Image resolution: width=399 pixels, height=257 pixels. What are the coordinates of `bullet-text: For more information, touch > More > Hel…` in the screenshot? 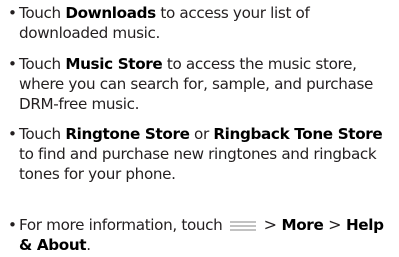 It's located at (201, 234).